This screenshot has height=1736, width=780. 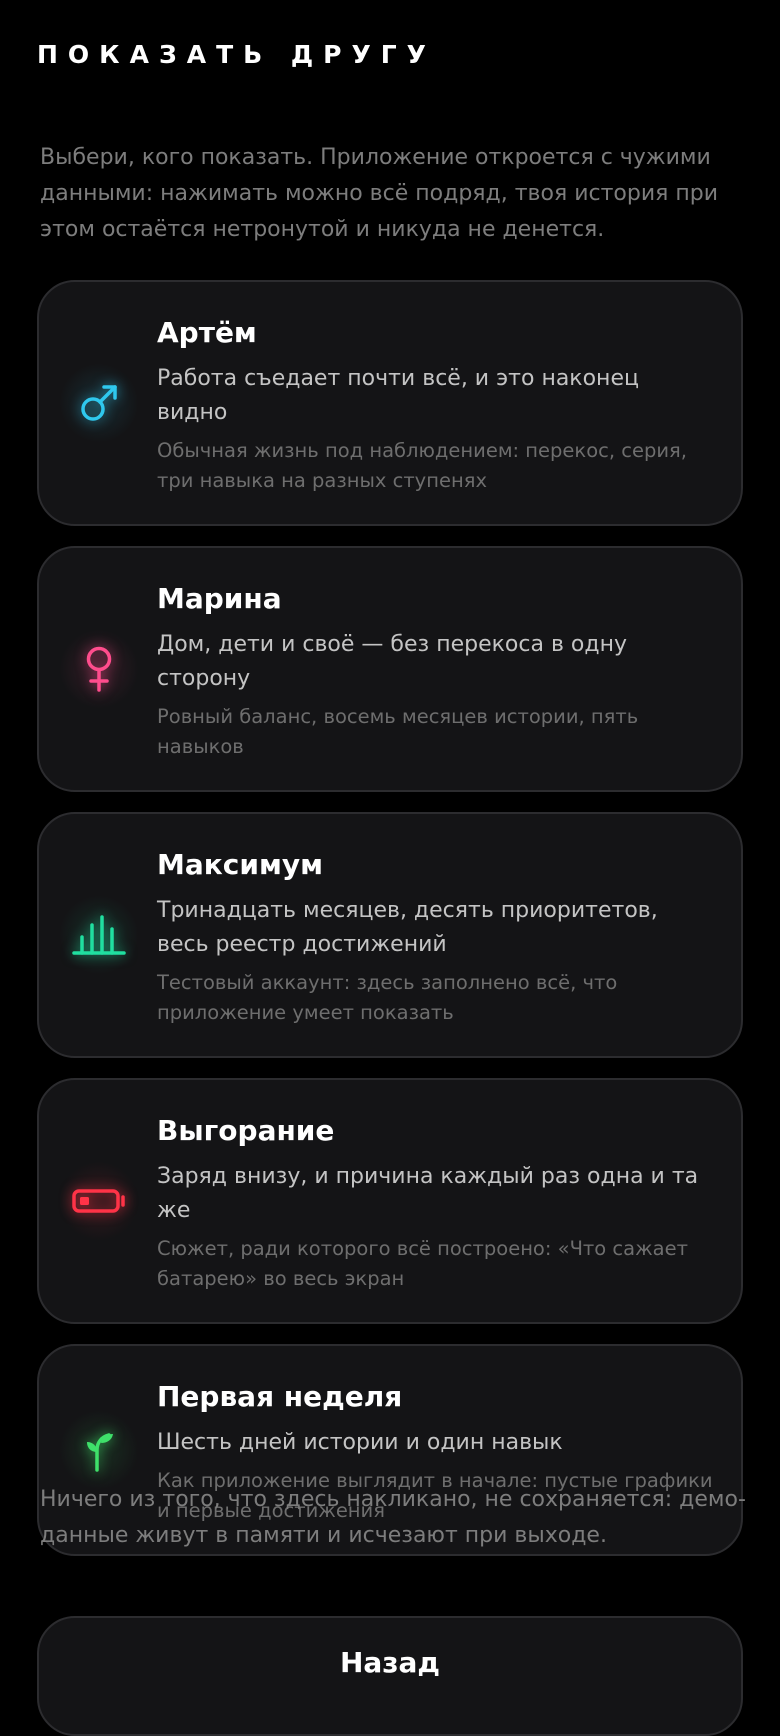 What do you see at coordinates (99, 1201) in the screenshot?
I see `low-battery-icon` at bounding box center [99, 1201].